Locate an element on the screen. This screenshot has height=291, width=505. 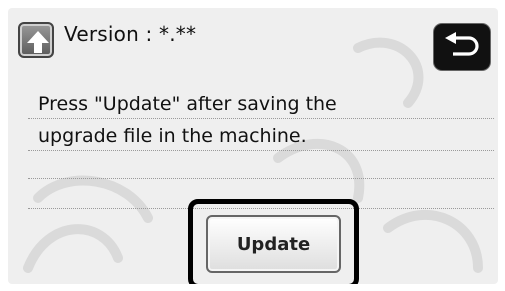
return-arrow-icon is located at coordinates (462, 44).